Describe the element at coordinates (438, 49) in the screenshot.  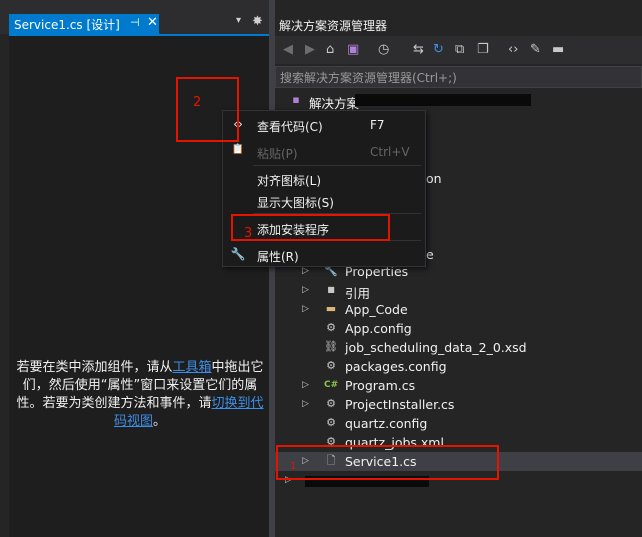
I see `refresh-icon: ↻` at that location.